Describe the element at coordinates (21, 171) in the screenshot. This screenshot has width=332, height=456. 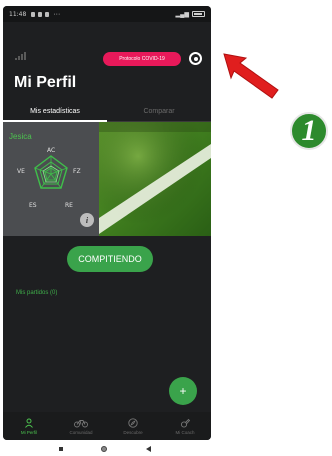
I see `radar-label-ve: VE` at that location.